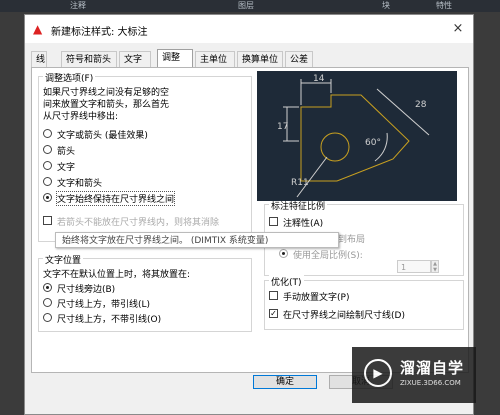 This screenshot has width=500, height=415. I want to click on tab-alternate-units: 换算单位, so click(260, 59).